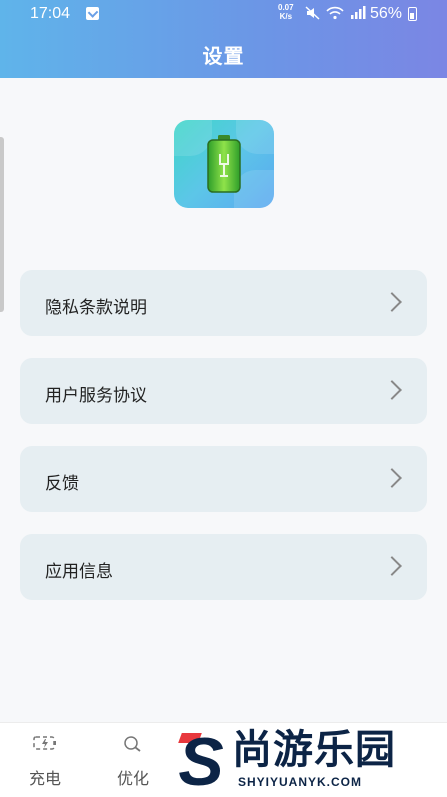 Image resolution: width=447 pixels, height=797 pixels. I want to click on watermark-url: SHYIYUANYK.COM, so click(300, 782).